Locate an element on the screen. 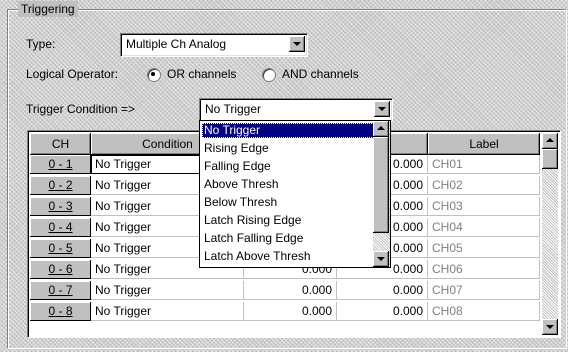 This screenshot has height=352, width=568. trigger-condition-combobox: No Trigger is located at coordinates (296, 110).